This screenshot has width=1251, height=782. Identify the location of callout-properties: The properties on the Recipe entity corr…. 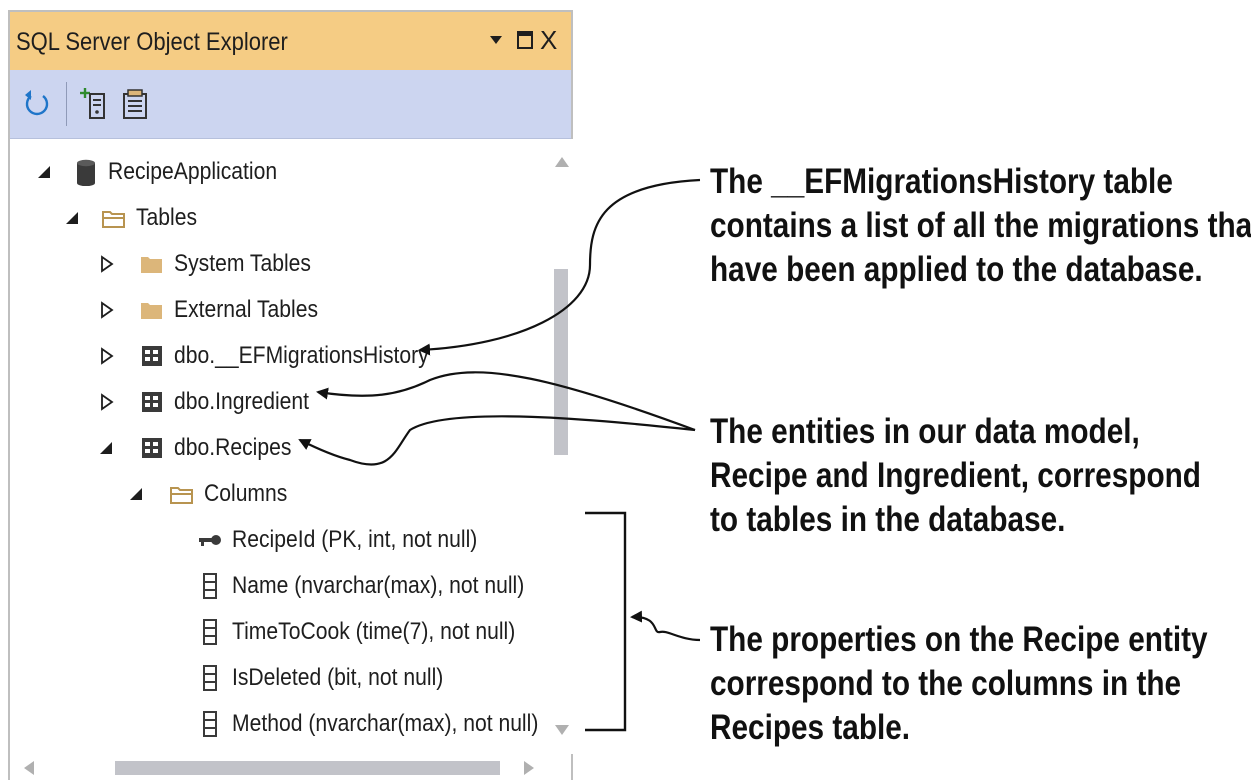
(959, 684).